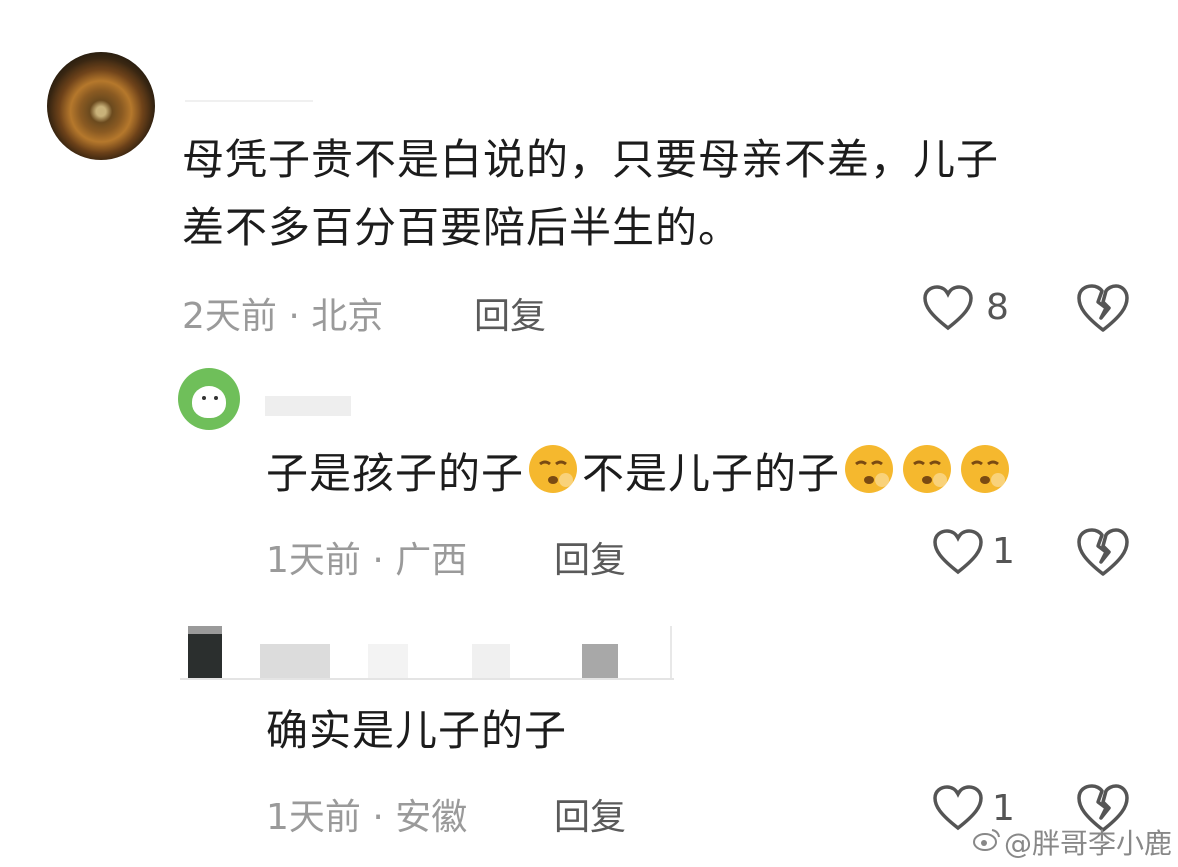 The height and width of the screenshot is (867, 1178). What do you see at coordinates (591, 159) in the screenshot?
I see `comment-line: 母凭子贵不是白说的，只要母亲不差，儿子` at bounding box center [591, 159].